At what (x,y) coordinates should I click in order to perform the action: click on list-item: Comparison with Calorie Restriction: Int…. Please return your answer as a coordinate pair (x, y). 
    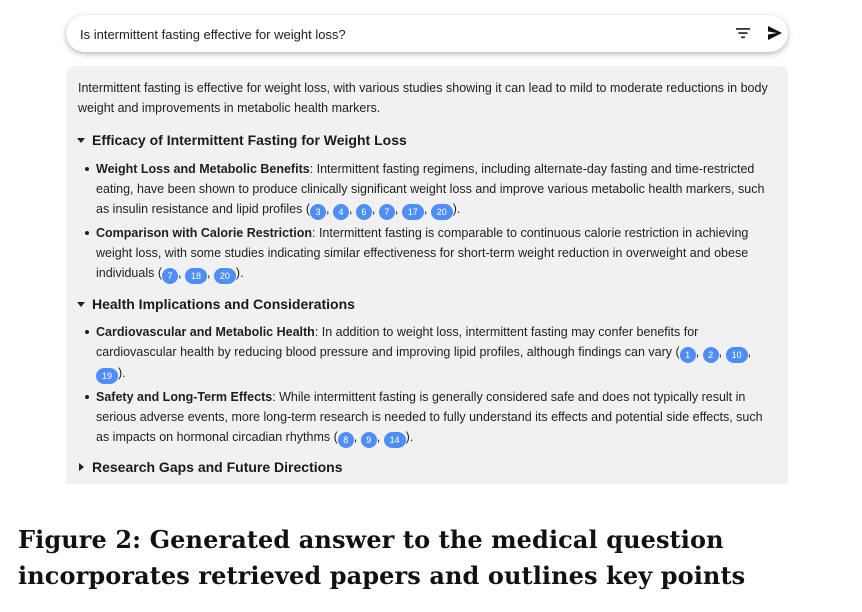
    Looking at the image, I should click on (426, 253).